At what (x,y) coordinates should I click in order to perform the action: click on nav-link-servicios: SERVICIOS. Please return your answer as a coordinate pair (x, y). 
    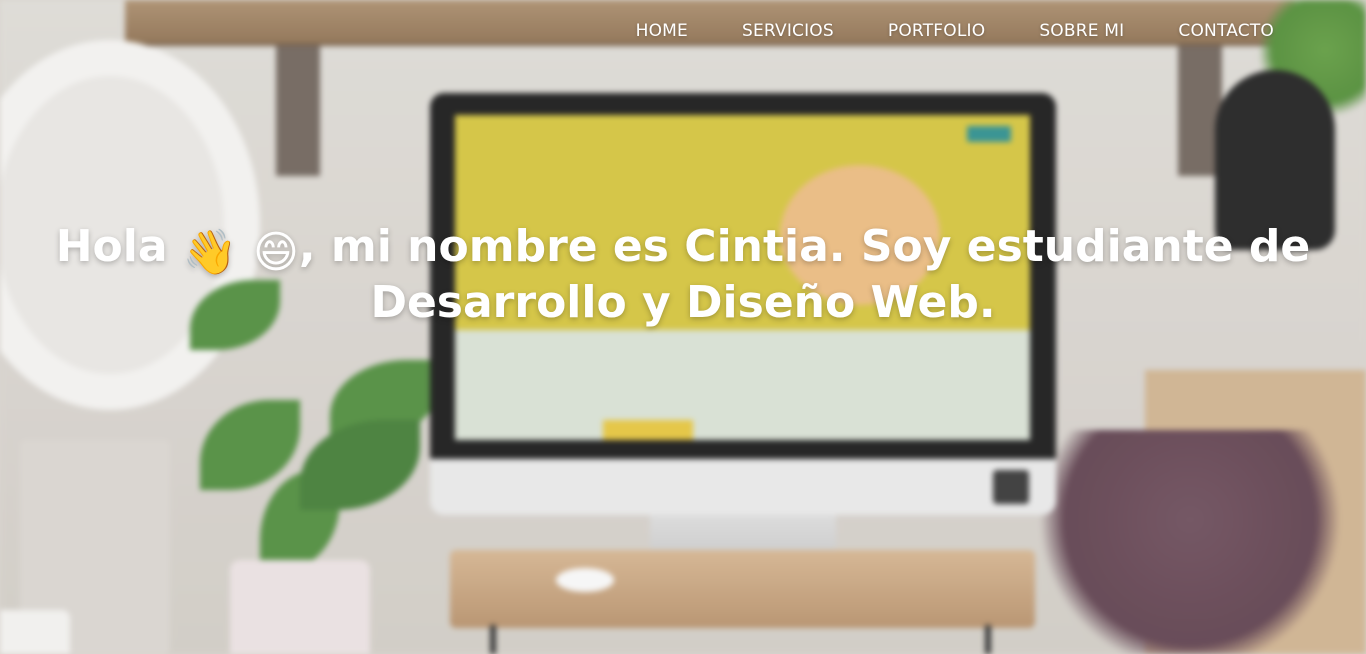
    Looking at the image, I should click on (788, 31).